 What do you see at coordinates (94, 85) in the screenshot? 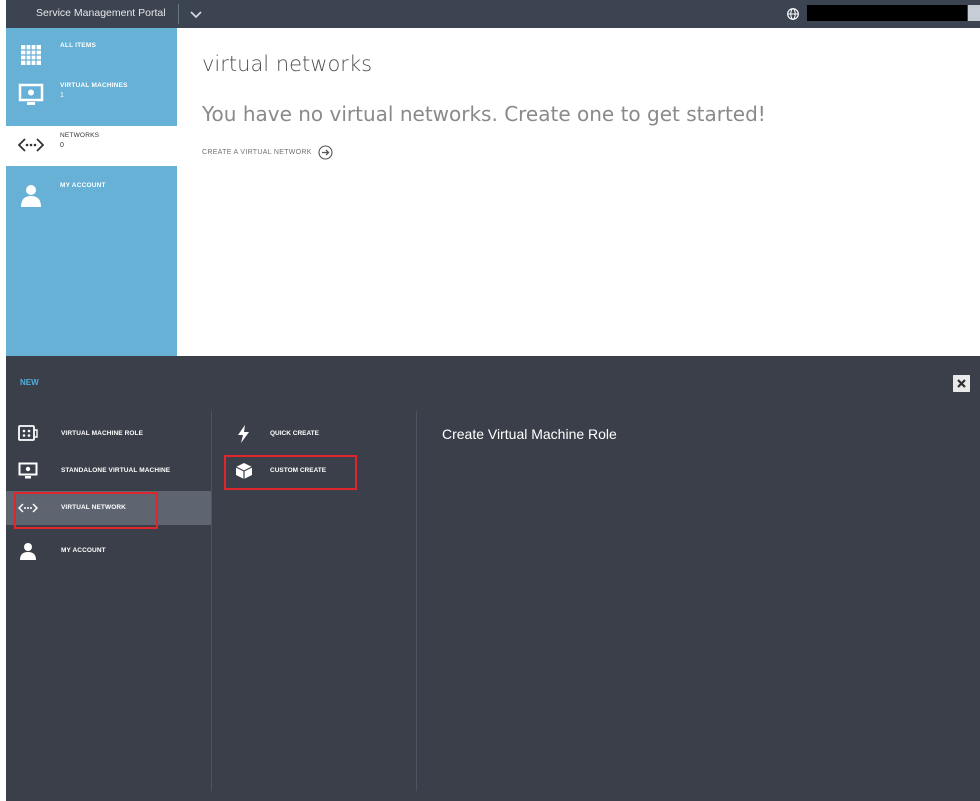
I see `sidebar-item-label: VIRTUAL MACHINES` at bounding box center [94, 85].